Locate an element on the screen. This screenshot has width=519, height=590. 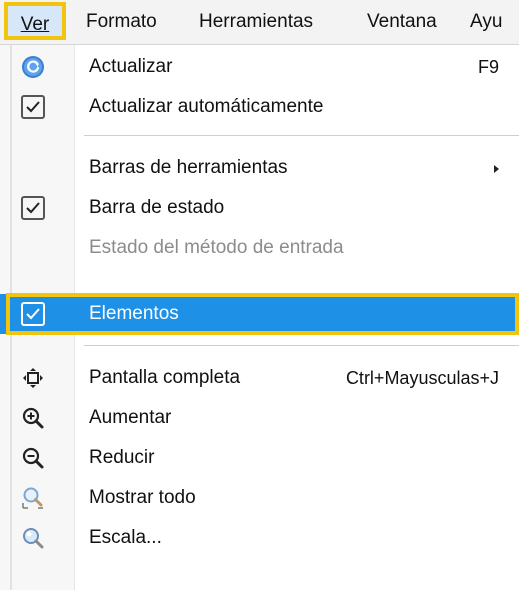
refresh-icon is located at coordinates (33, 67).